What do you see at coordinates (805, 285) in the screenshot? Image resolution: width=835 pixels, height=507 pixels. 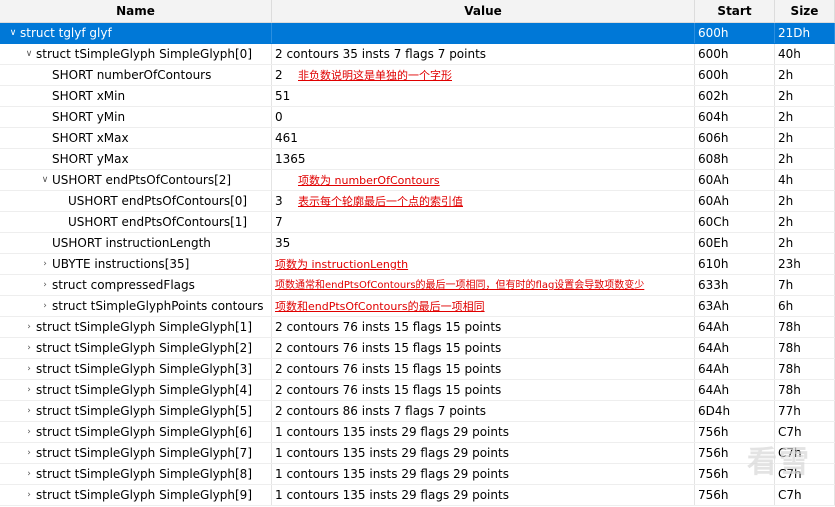 I see `row-size: 7h` at bounding box center [805, 285].